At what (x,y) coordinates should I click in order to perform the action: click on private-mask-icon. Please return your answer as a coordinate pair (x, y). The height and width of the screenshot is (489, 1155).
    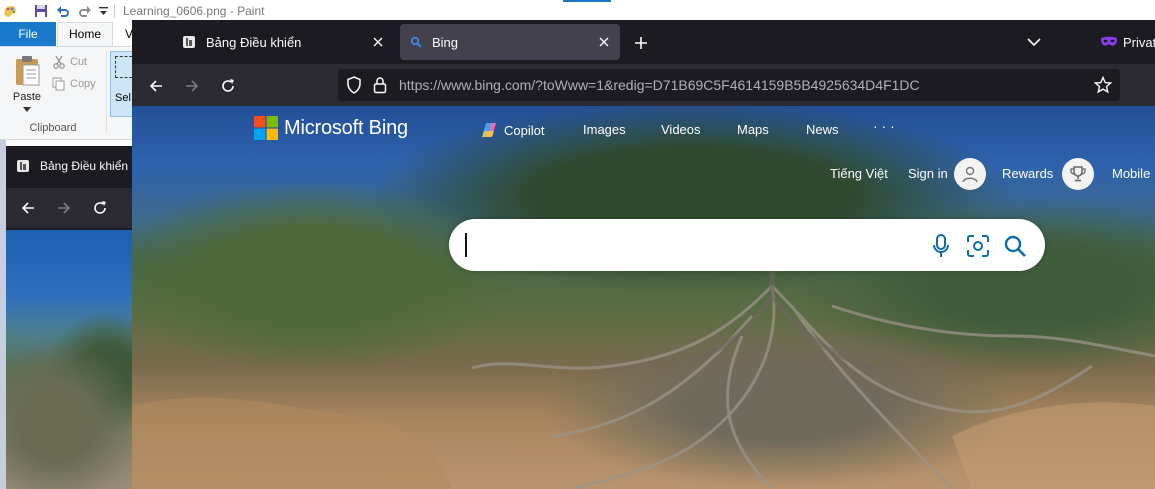
    Looking at the image, I should click on (1109, 42).